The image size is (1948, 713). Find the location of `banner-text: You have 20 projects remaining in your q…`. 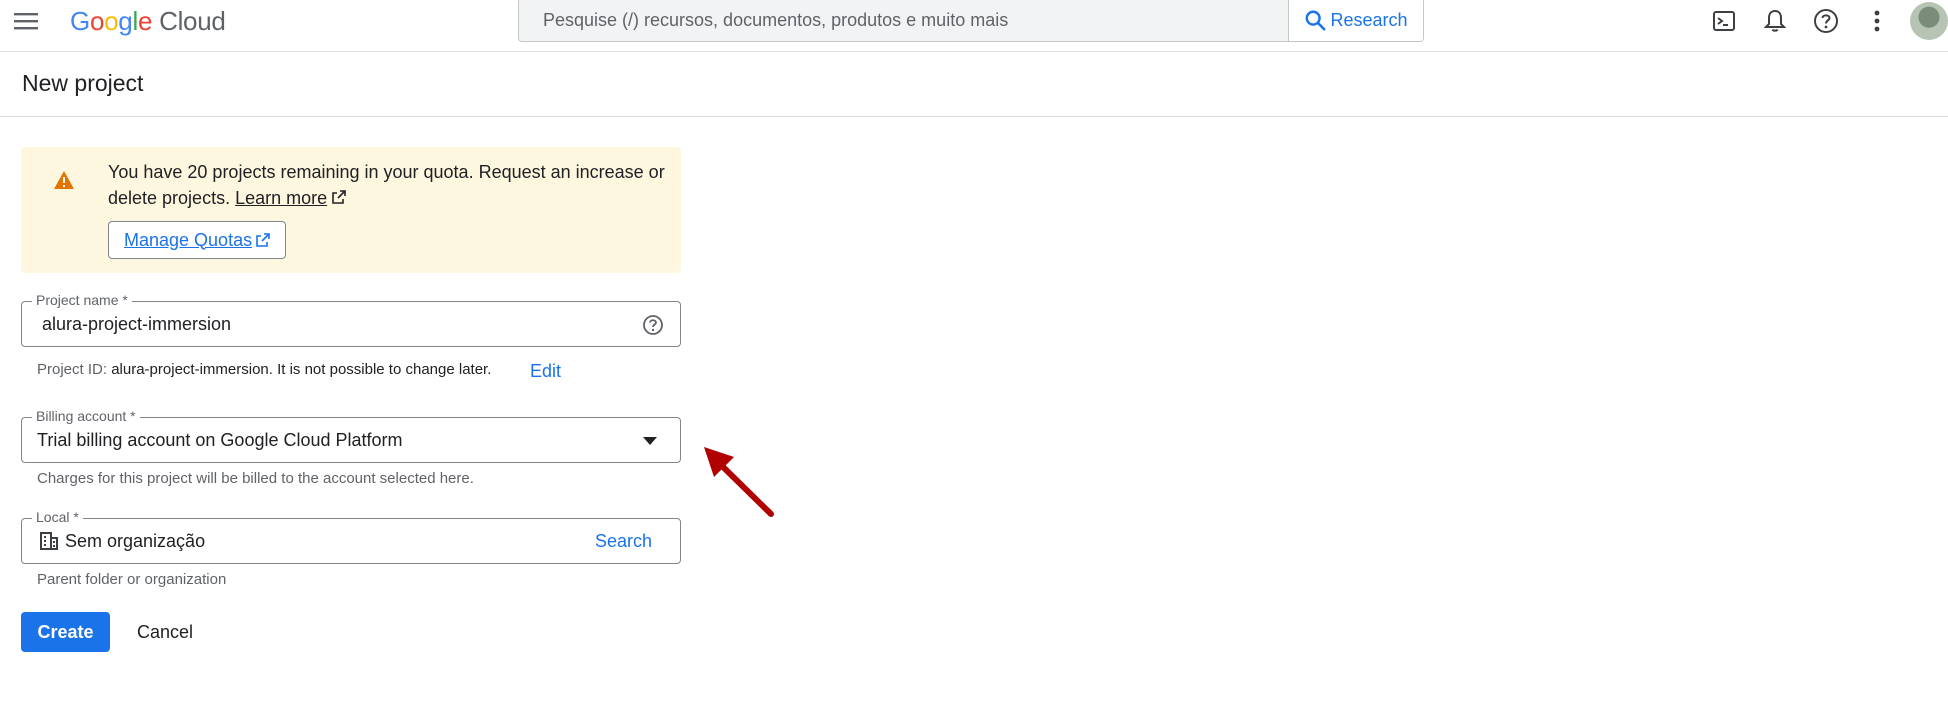

banner-text: You have 20 projects remaining in your q… is located at coordinates (388, 185).